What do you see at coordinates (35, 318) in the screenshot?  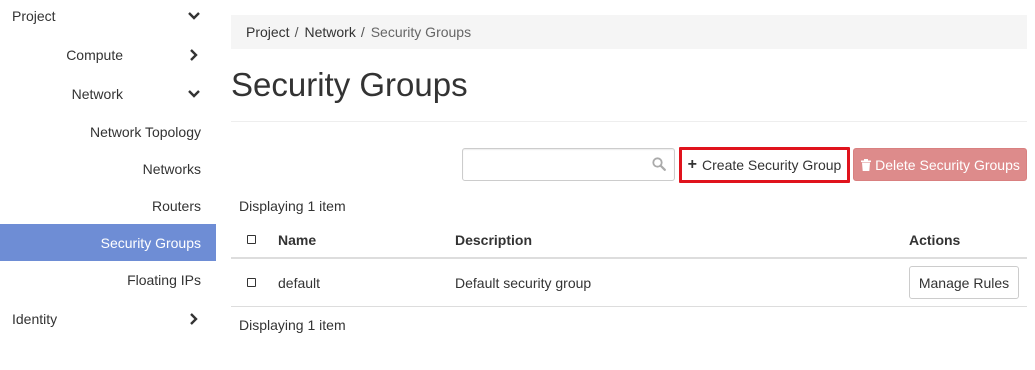 I see `sidebar-item-label: Identity` at bounding box center [35, 318].